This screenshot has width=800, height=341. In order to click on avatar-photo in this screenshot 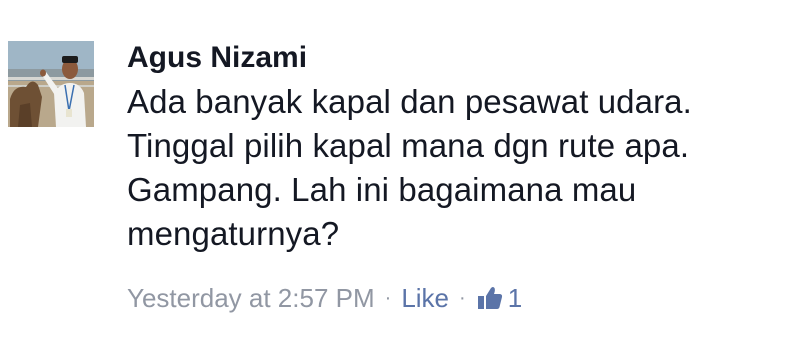, I will do `click(51, 84)`.